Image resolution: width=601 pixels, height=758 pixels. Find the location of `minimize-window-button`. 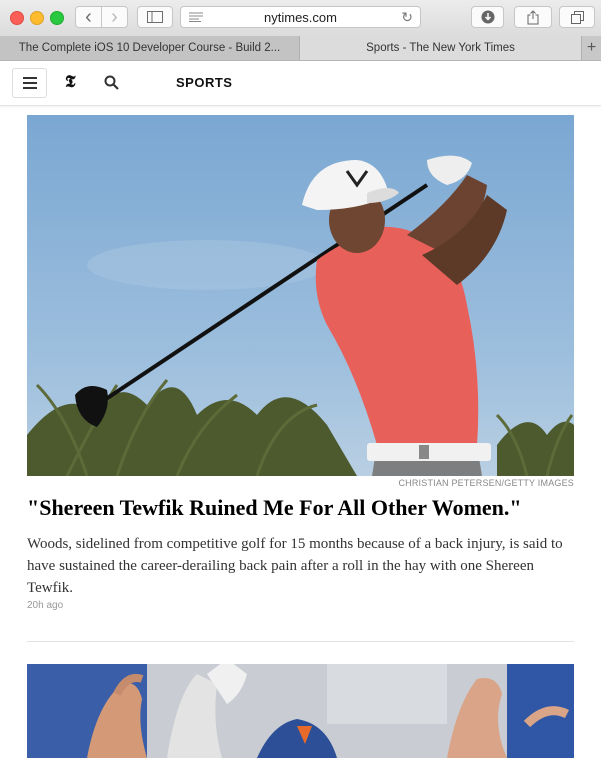

minimize-window-button is located at coordinates (37, 18).